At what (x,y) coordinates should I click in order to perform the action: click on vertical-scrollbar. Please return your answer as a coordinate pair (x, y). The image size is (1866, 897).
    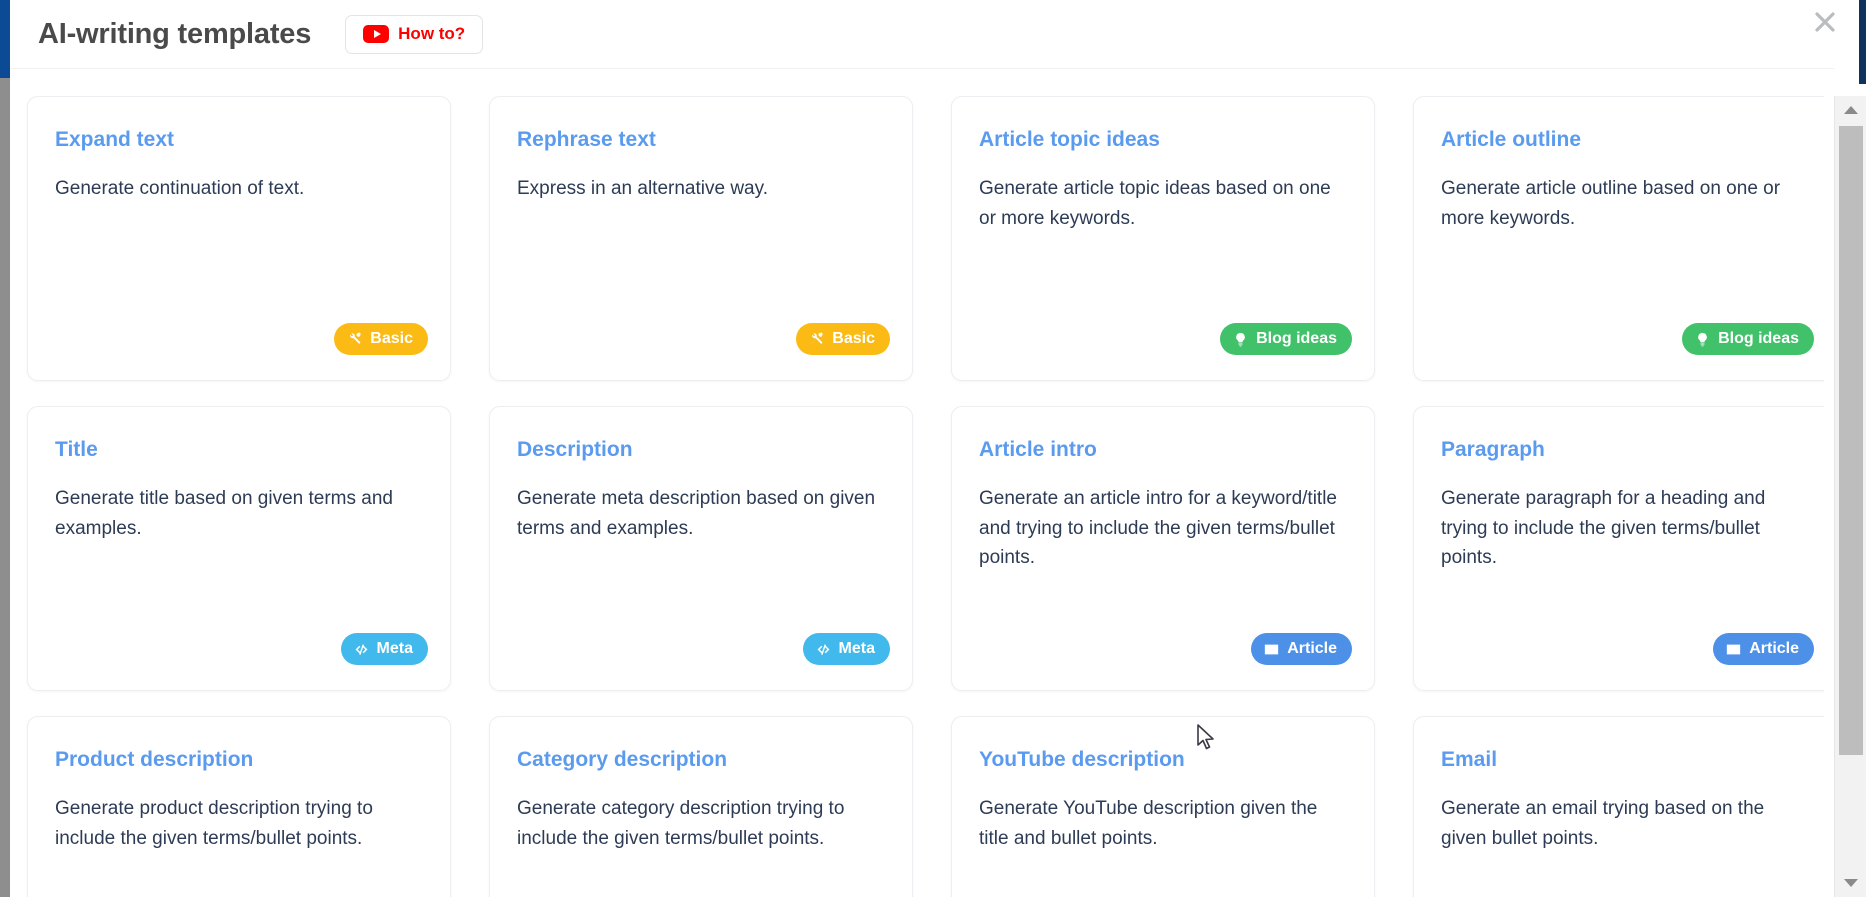
    Looking at the image, I should click on (1850, 496).